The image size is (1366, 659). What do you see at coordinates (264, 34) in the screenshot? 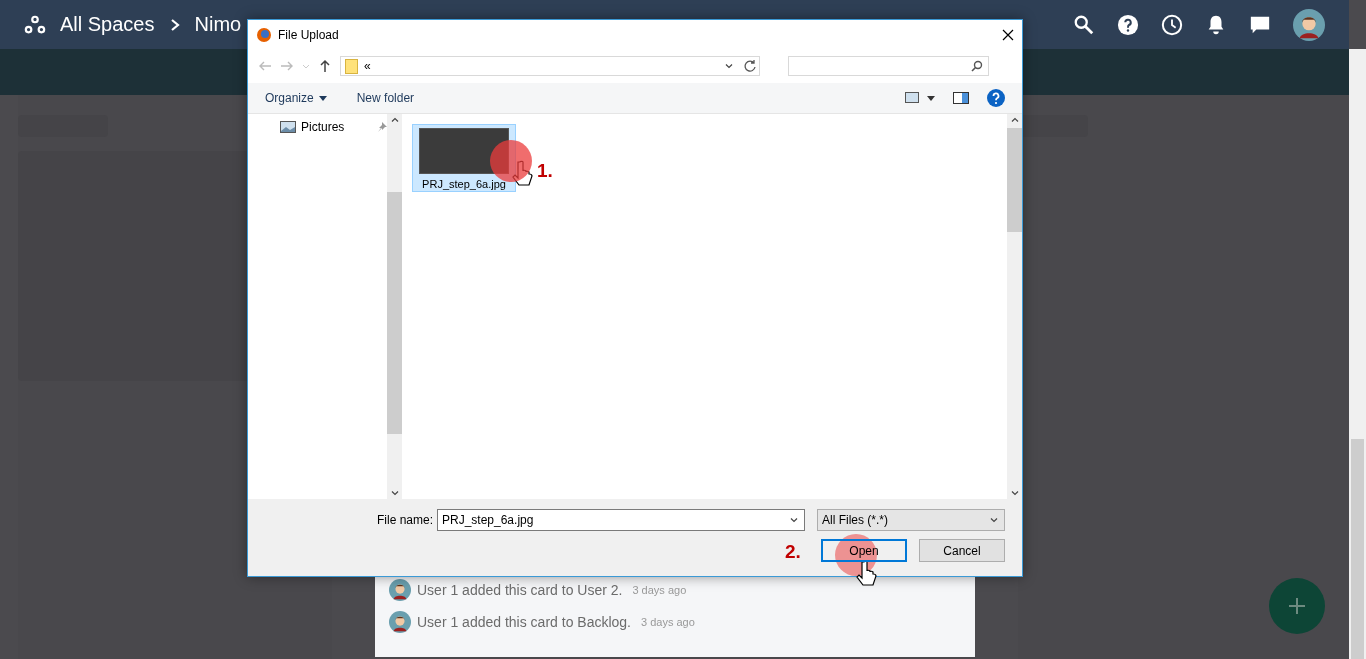
I see `browser-logo-icon` at bounding box center [264, 34].